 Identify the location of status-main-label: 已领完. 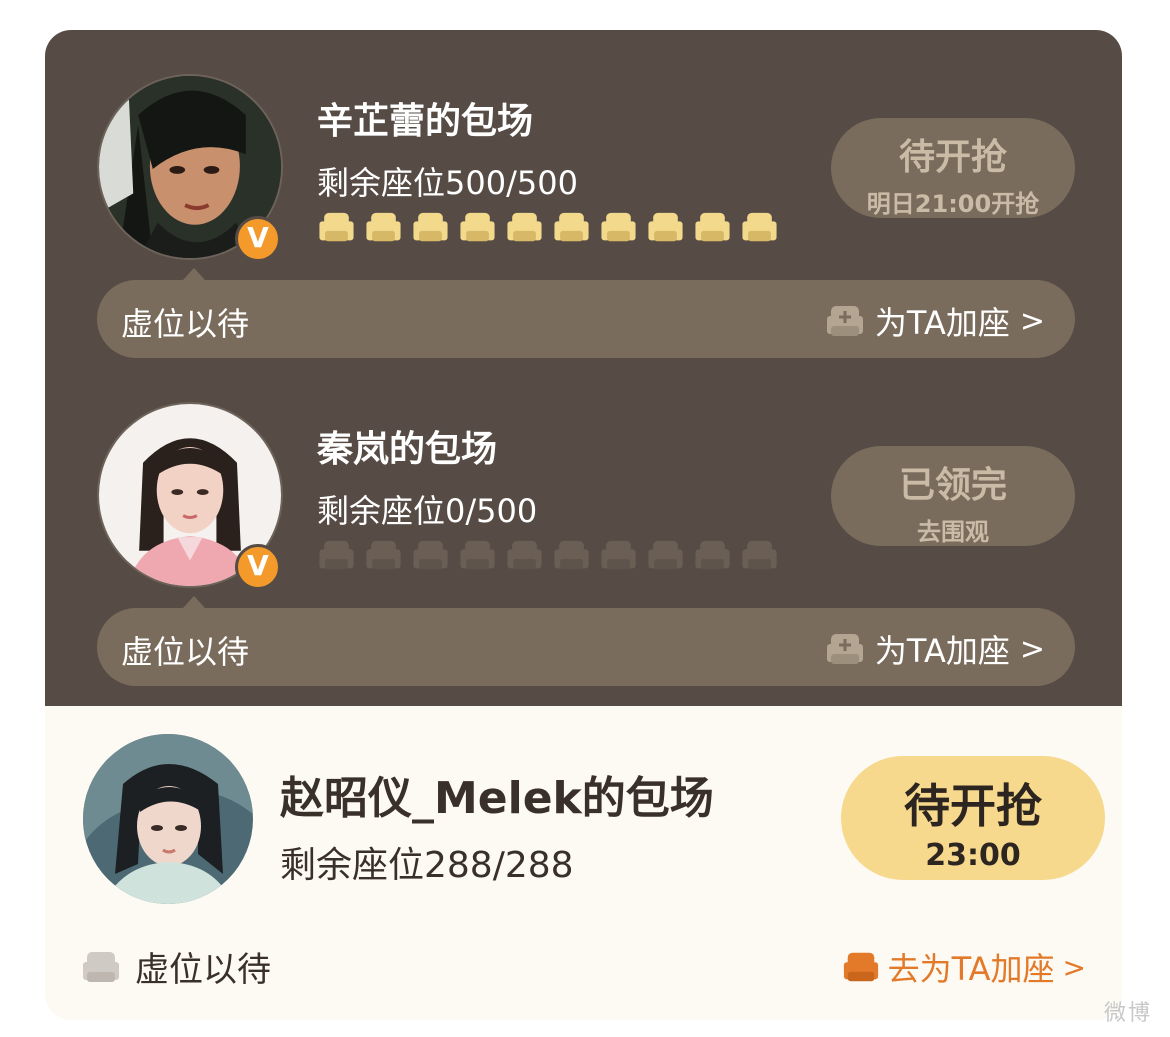
(952, 485).